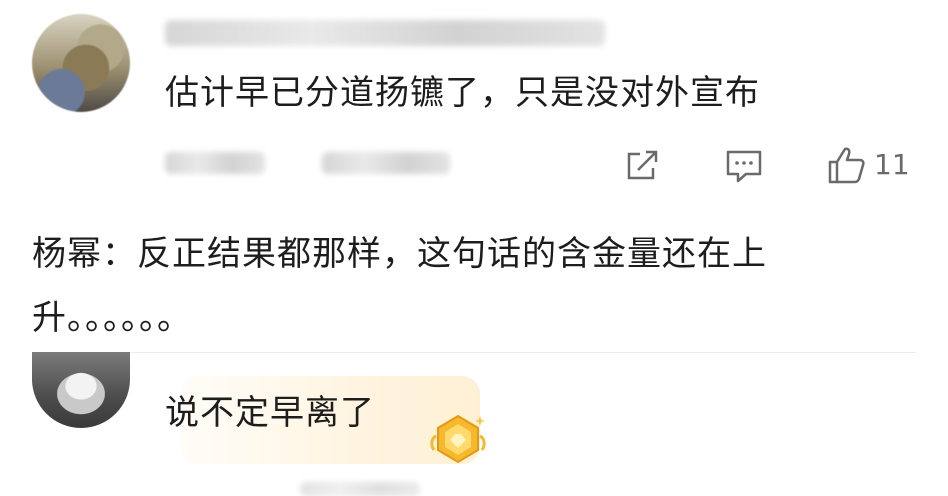 The width and height of the screenshot is (948, 496). I want to click on location-blurred, so click(386, 163).